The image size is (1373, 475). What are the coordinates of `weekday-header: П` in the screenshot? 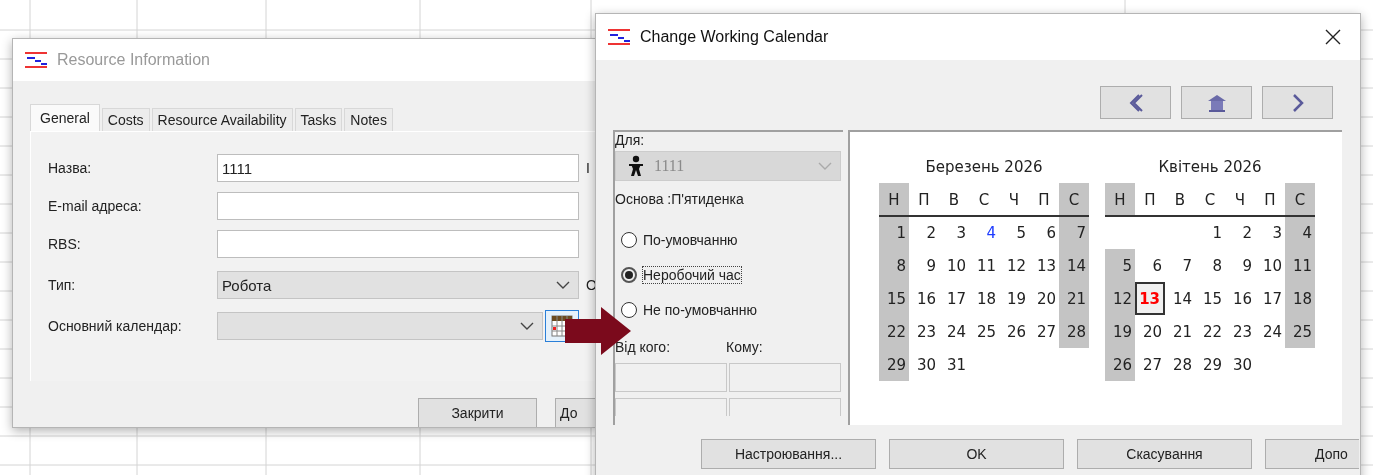 It's located at (924, 200).